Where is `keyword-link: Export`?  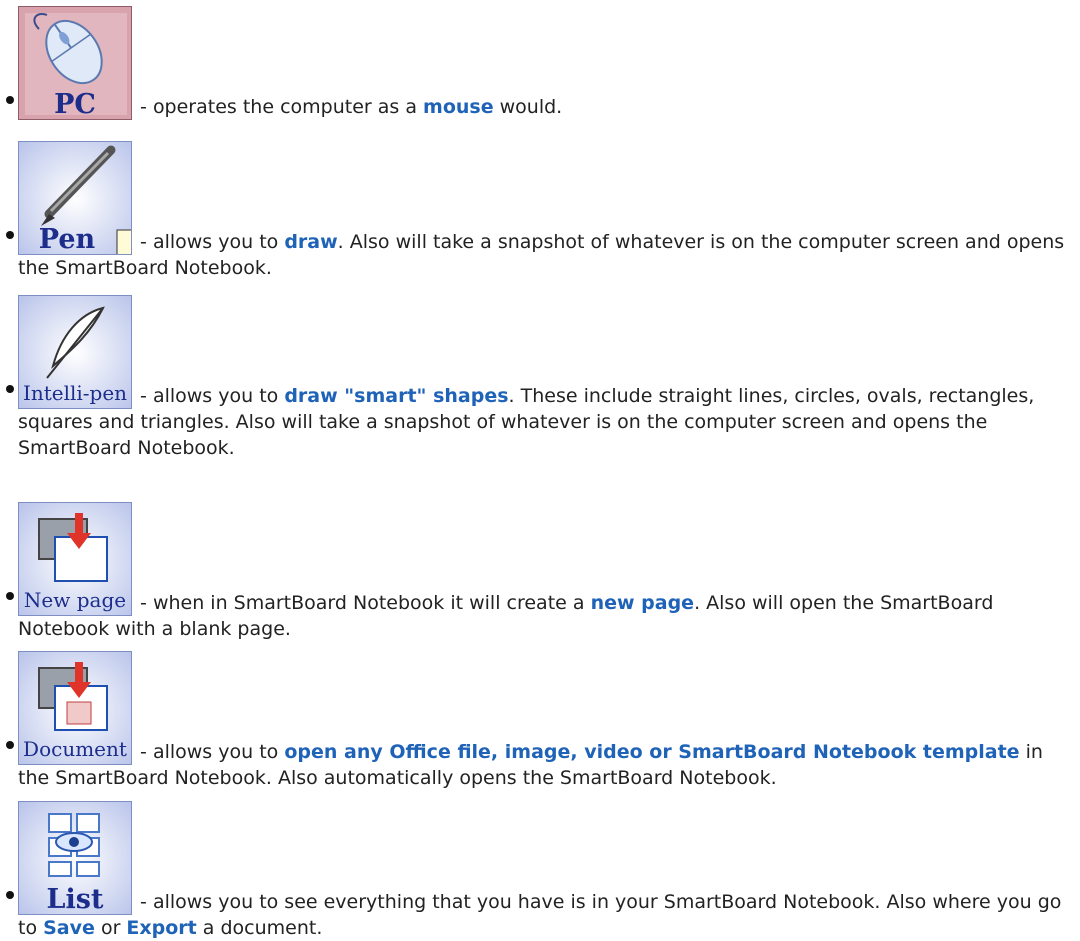
keyword-link: Export is located at coordinates (161, 928).